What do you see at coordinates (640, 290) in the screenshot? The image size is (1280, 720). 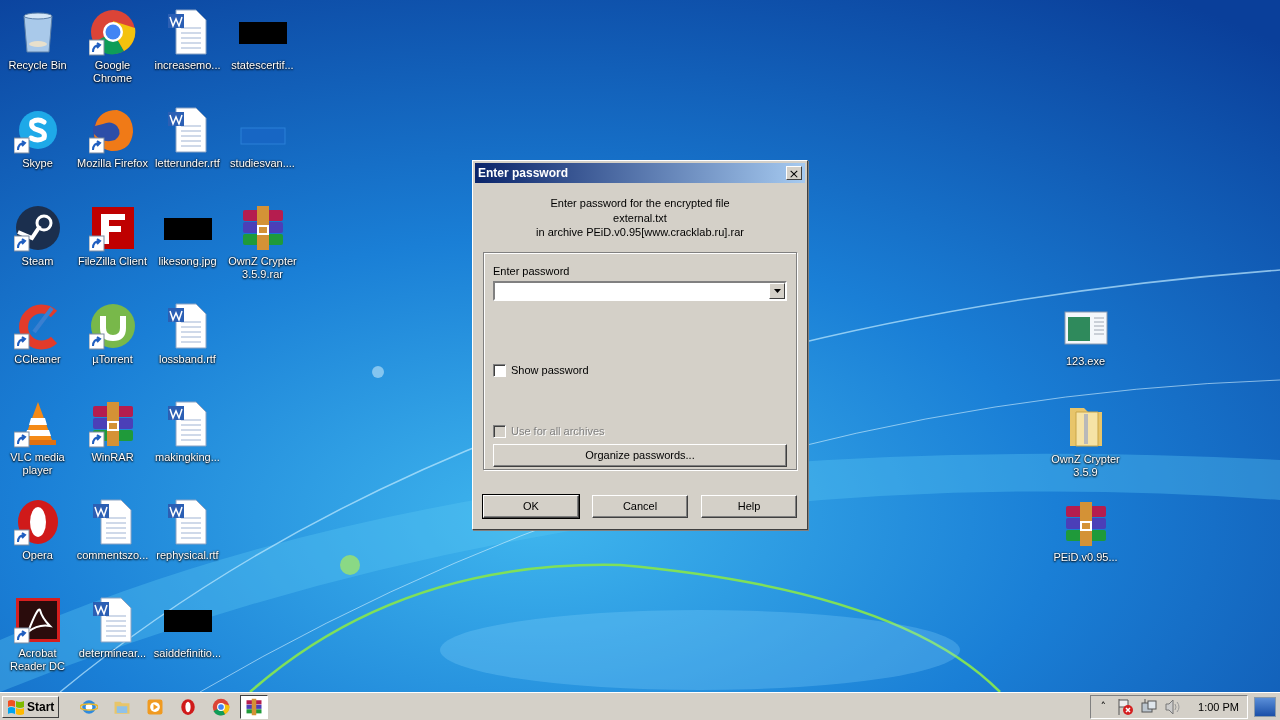 I see `password-field` at bounding box center [640, 290].